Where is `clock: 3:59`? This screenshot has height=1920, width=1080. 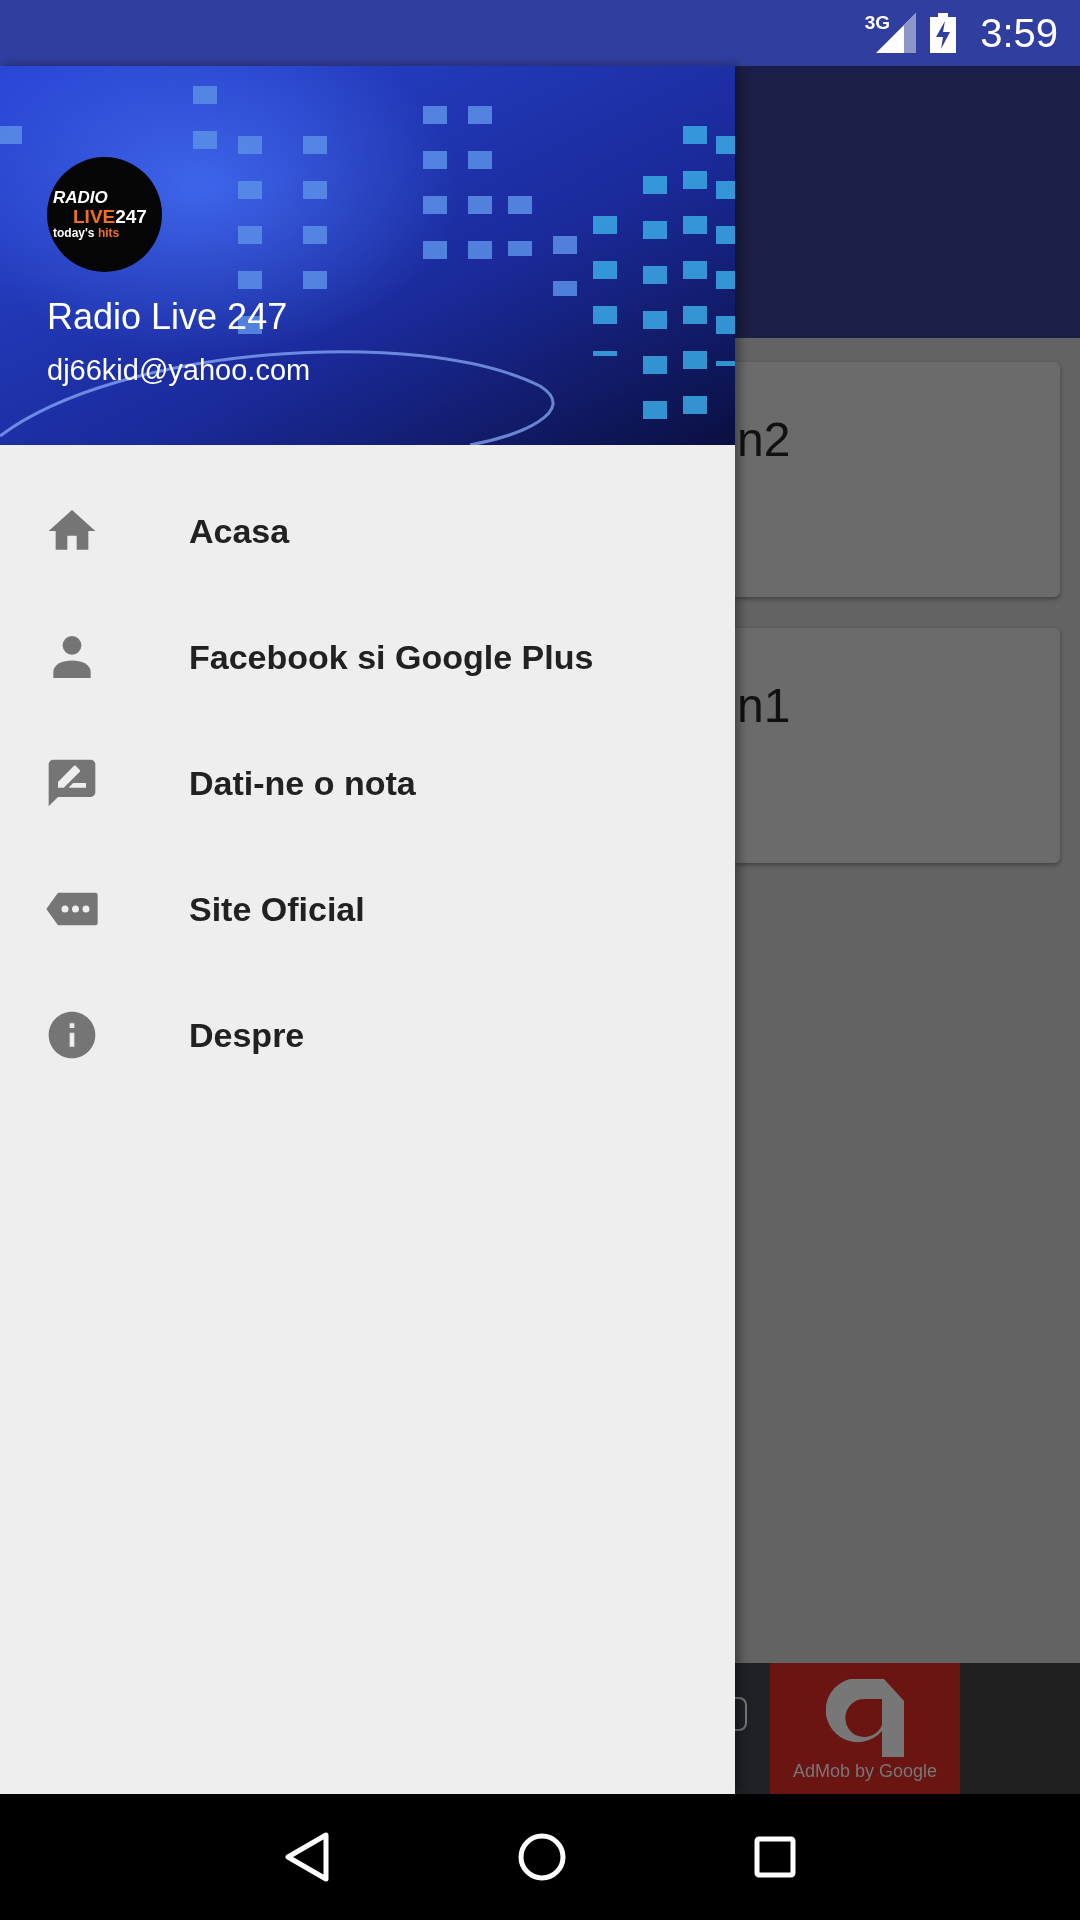 clock: 3:59 is located at coordinates (1019, 33).